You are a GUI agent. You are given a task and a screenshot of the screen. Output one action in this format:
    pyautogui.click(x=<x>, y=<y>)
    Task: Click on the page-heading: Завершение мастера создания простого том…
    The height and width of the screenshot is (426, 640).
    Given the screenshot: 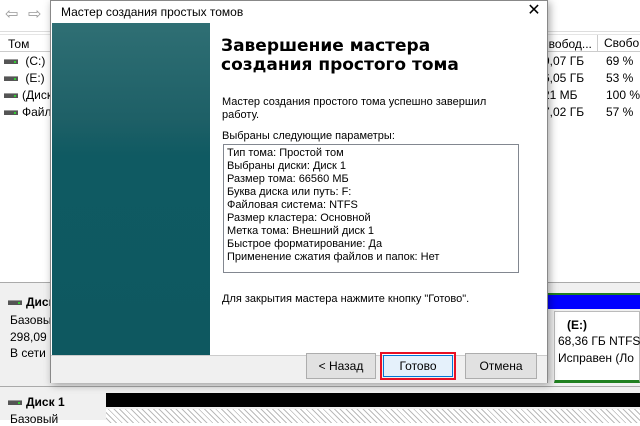 What is the action you would take?
    pyautogui.click(x=340, y=55)
    